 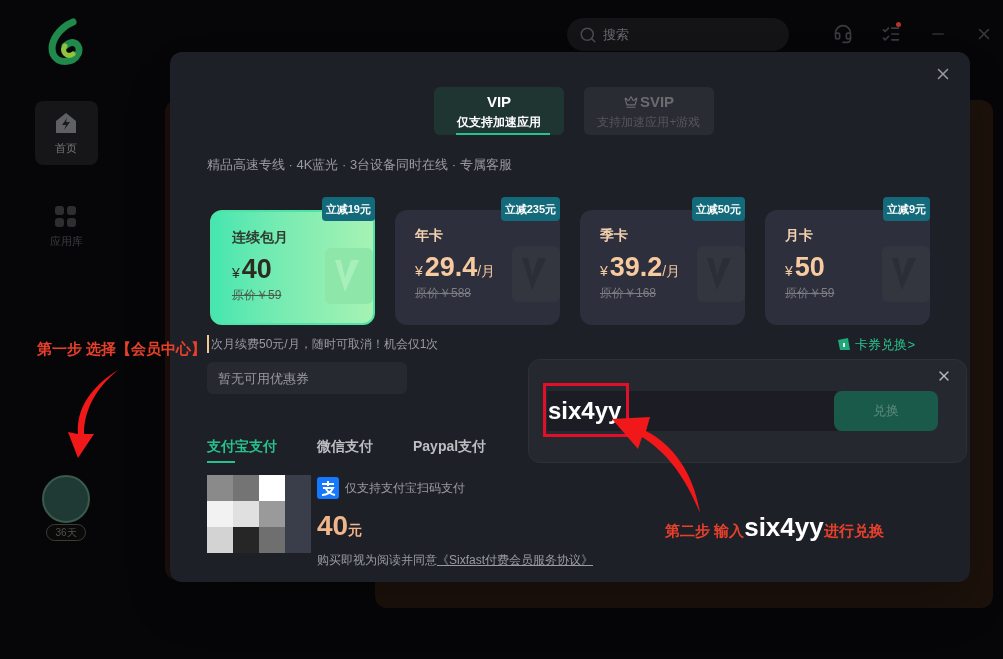 I want to click on agreement-link: 《Sixfast付费会员服务协议》, so click(x=515, y=560).